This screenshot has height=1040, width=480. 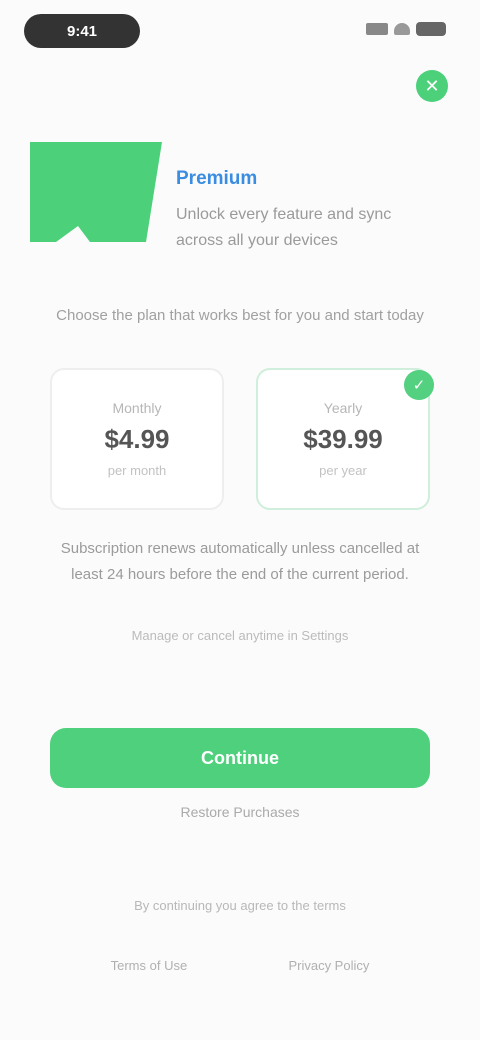 I want to click on status-icons, so click(x=406, y=29).